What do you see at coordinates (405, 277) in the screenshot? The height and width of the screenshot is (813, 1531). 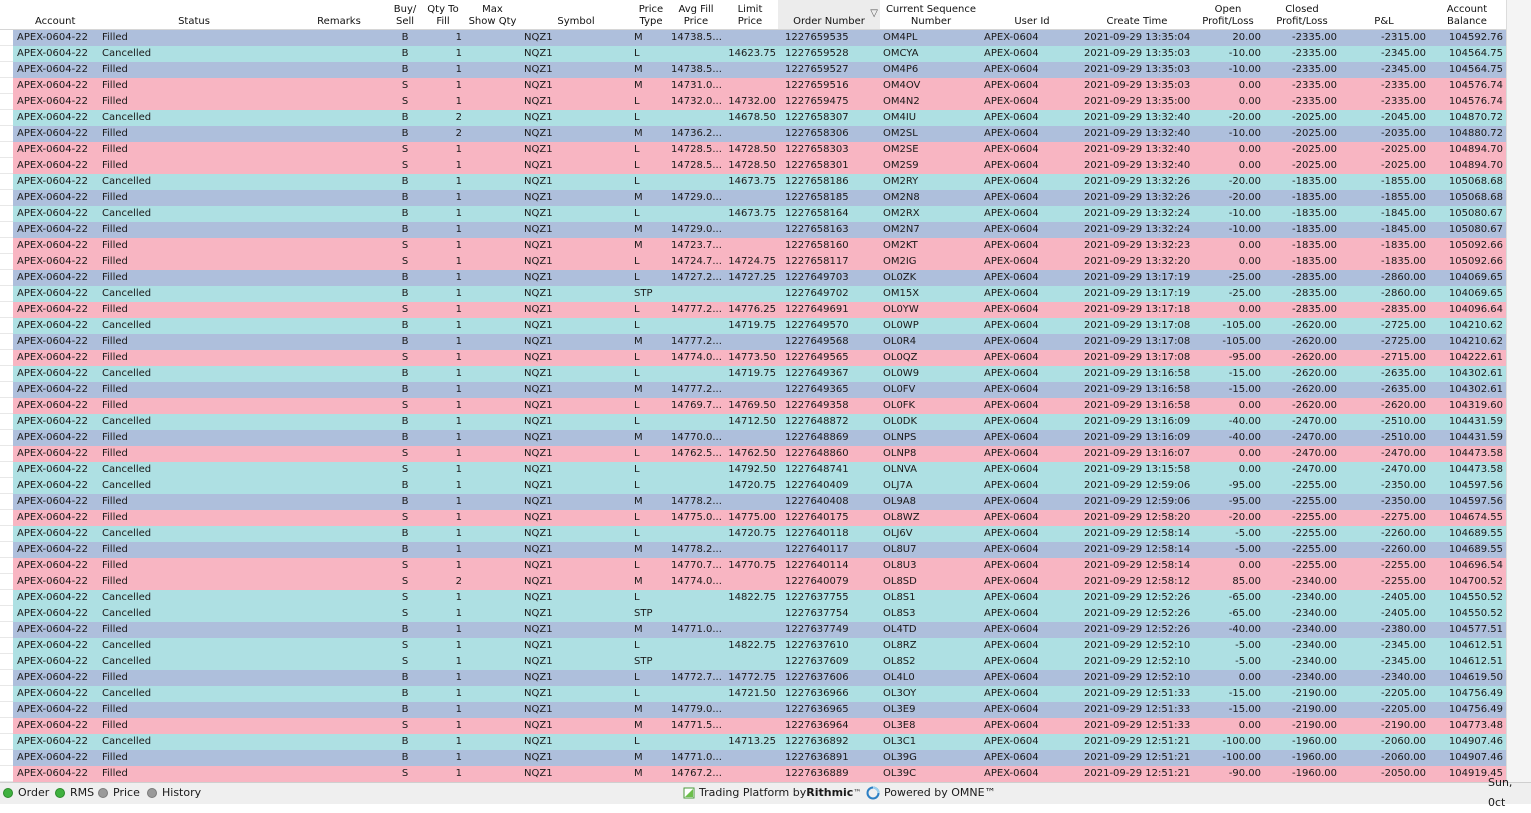 I see `cell-buy-sell: B` at bounding box center [405, 277].